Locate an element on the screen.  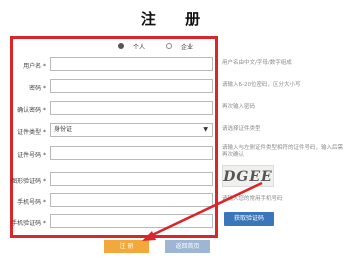
radio-personal-label: 个人 is located at coordinates (139, 46).